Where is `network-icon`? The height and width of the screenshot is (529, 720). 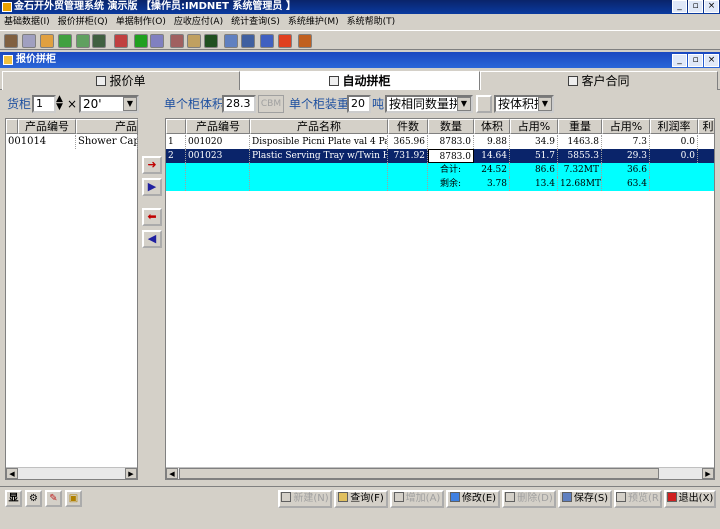
network-icon is located at coordinates (157, 41).